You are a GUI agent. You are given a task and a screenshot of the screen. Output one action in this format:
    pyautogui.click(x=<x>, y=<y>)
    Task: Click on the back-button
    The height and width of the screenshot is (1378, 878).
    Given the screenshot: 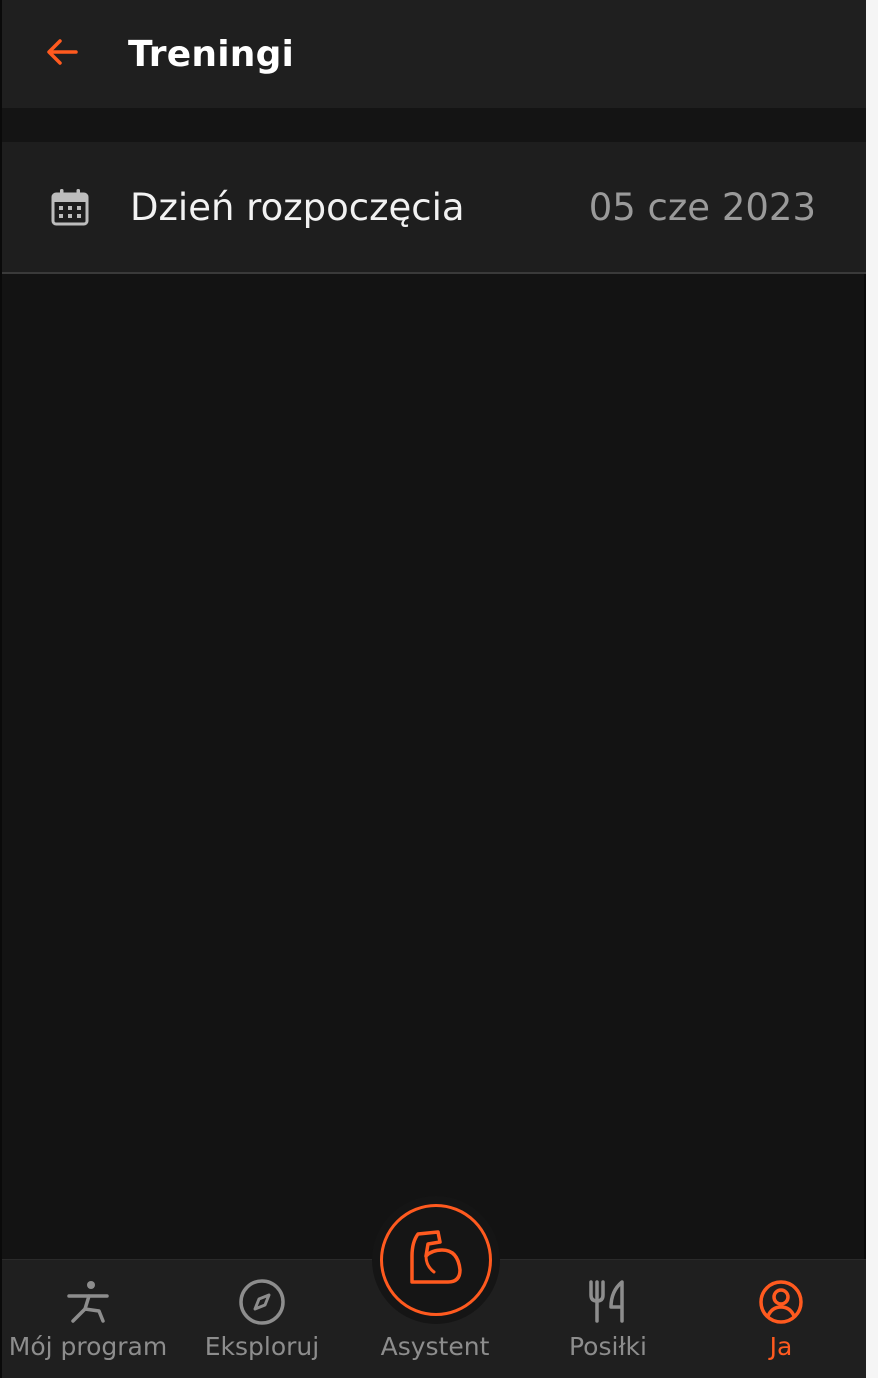 What is the action you would take?
    pyautogui.click(x=62, y=54)
    